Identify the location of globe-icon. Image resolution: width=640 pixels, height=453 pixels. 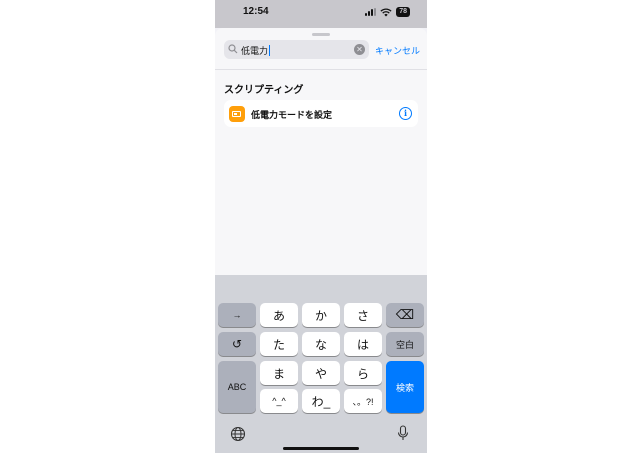
(238, 434).